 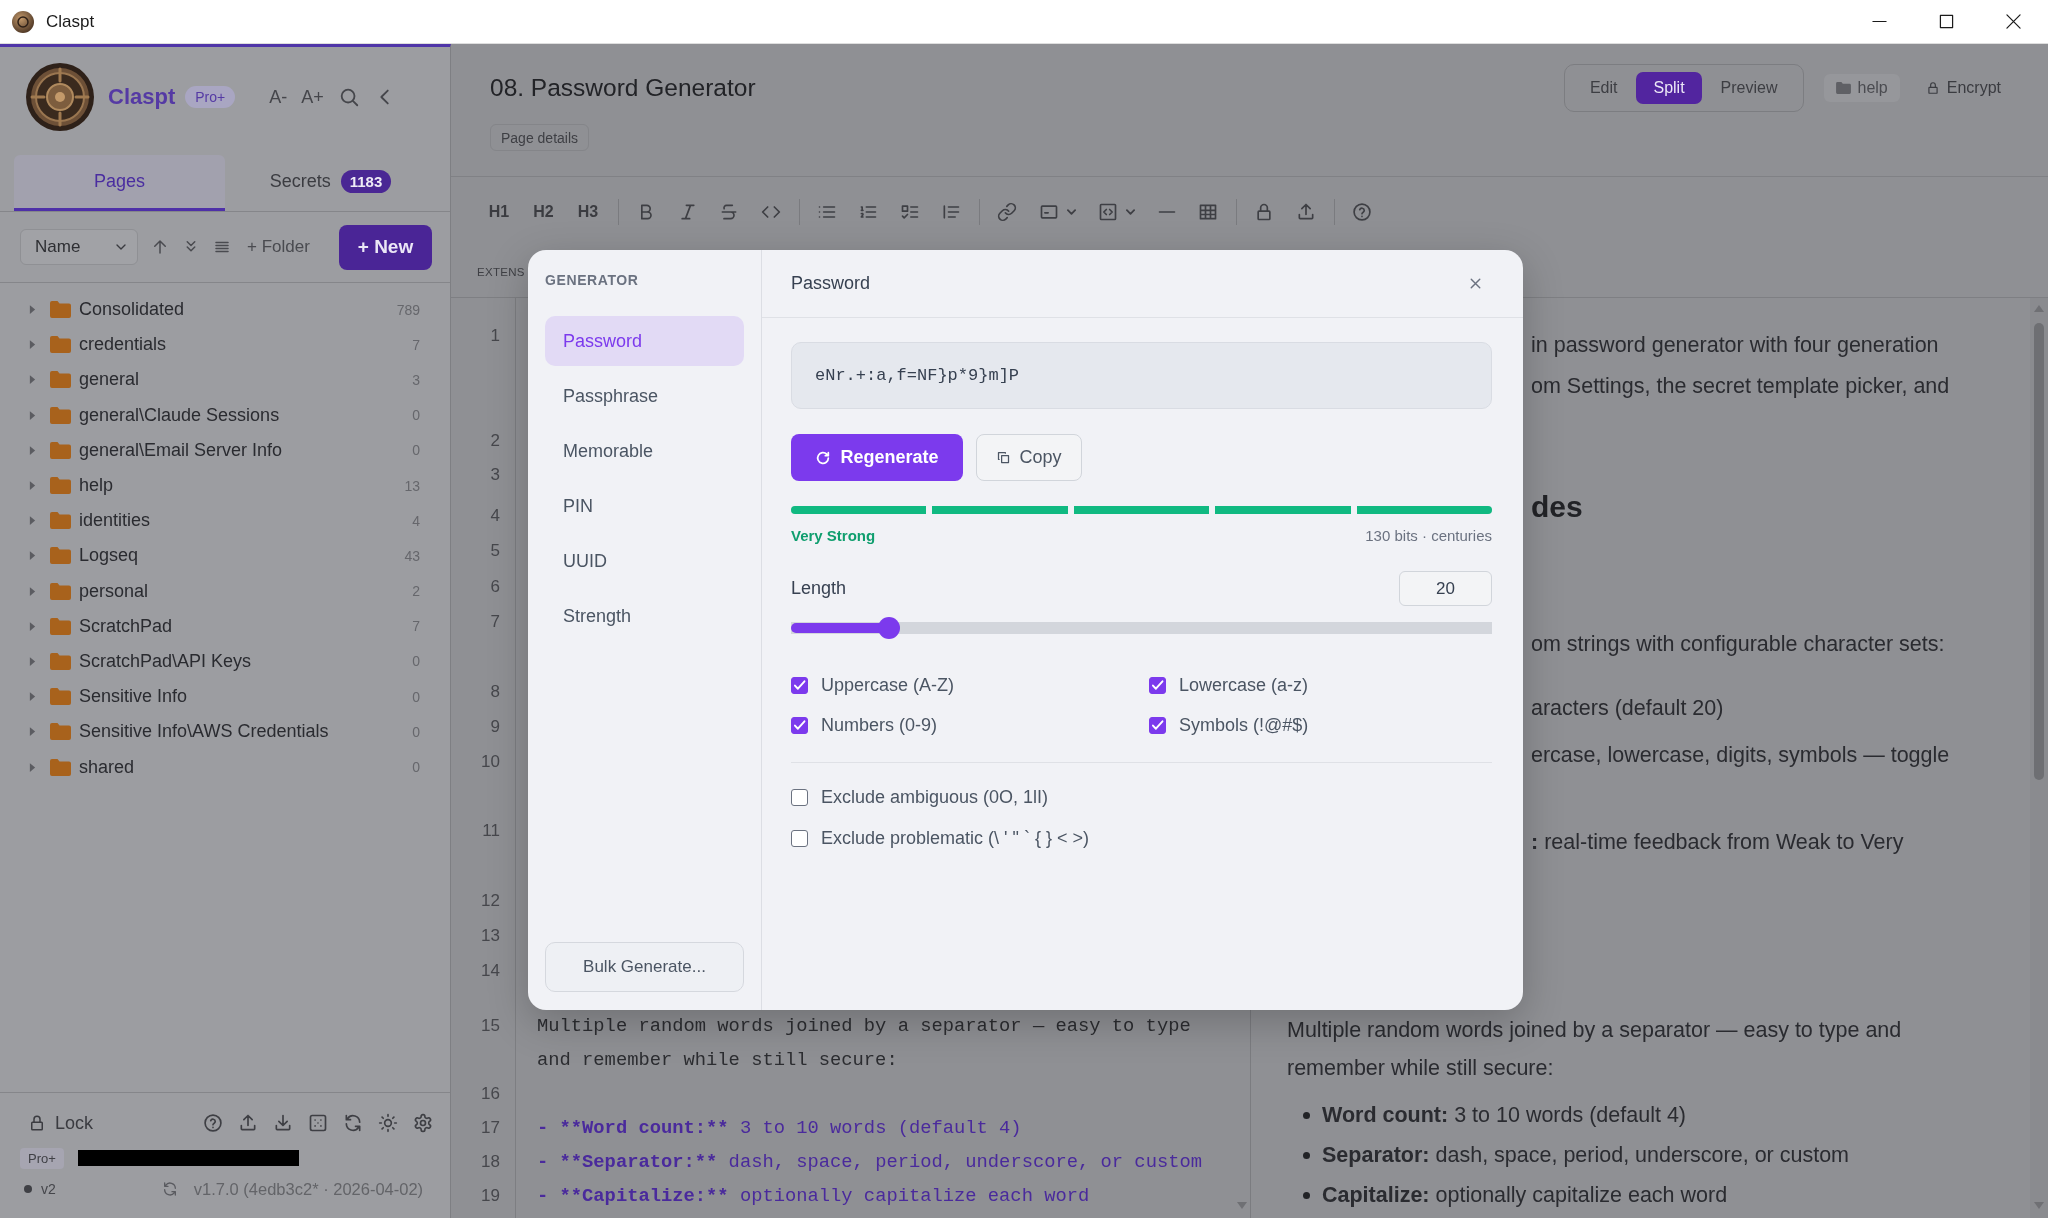 I want to click on font-size-button: A+, so click(x=312, y=97).